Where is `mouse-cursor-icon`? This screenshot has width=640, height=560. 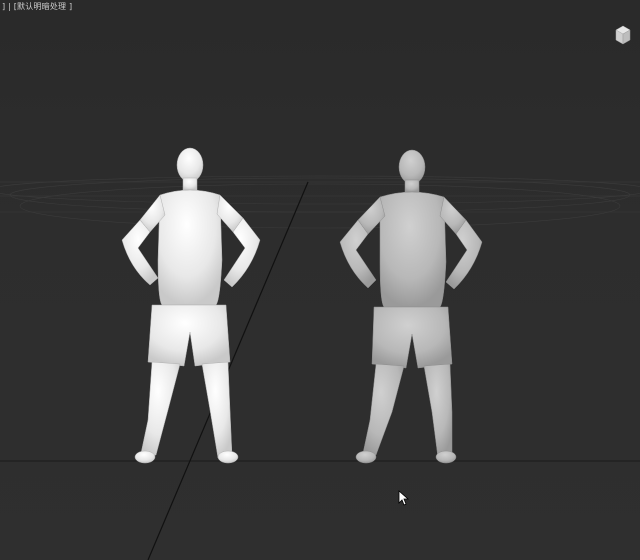
mouse-cursor-icon is located at coordinates (404, 498).